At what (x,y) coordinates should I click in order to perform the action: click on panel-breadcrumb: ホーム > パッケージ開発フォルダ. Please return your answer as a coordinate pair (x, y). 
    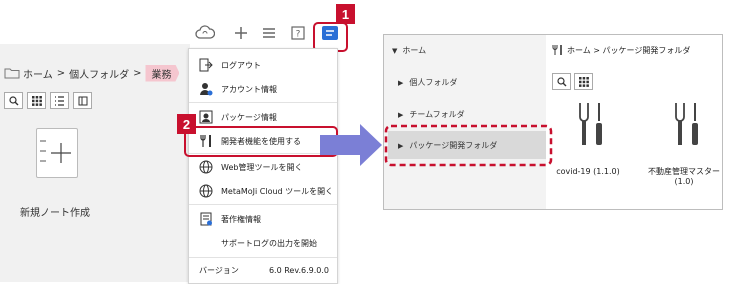
    Looking at the image, I should click on (621, 50).